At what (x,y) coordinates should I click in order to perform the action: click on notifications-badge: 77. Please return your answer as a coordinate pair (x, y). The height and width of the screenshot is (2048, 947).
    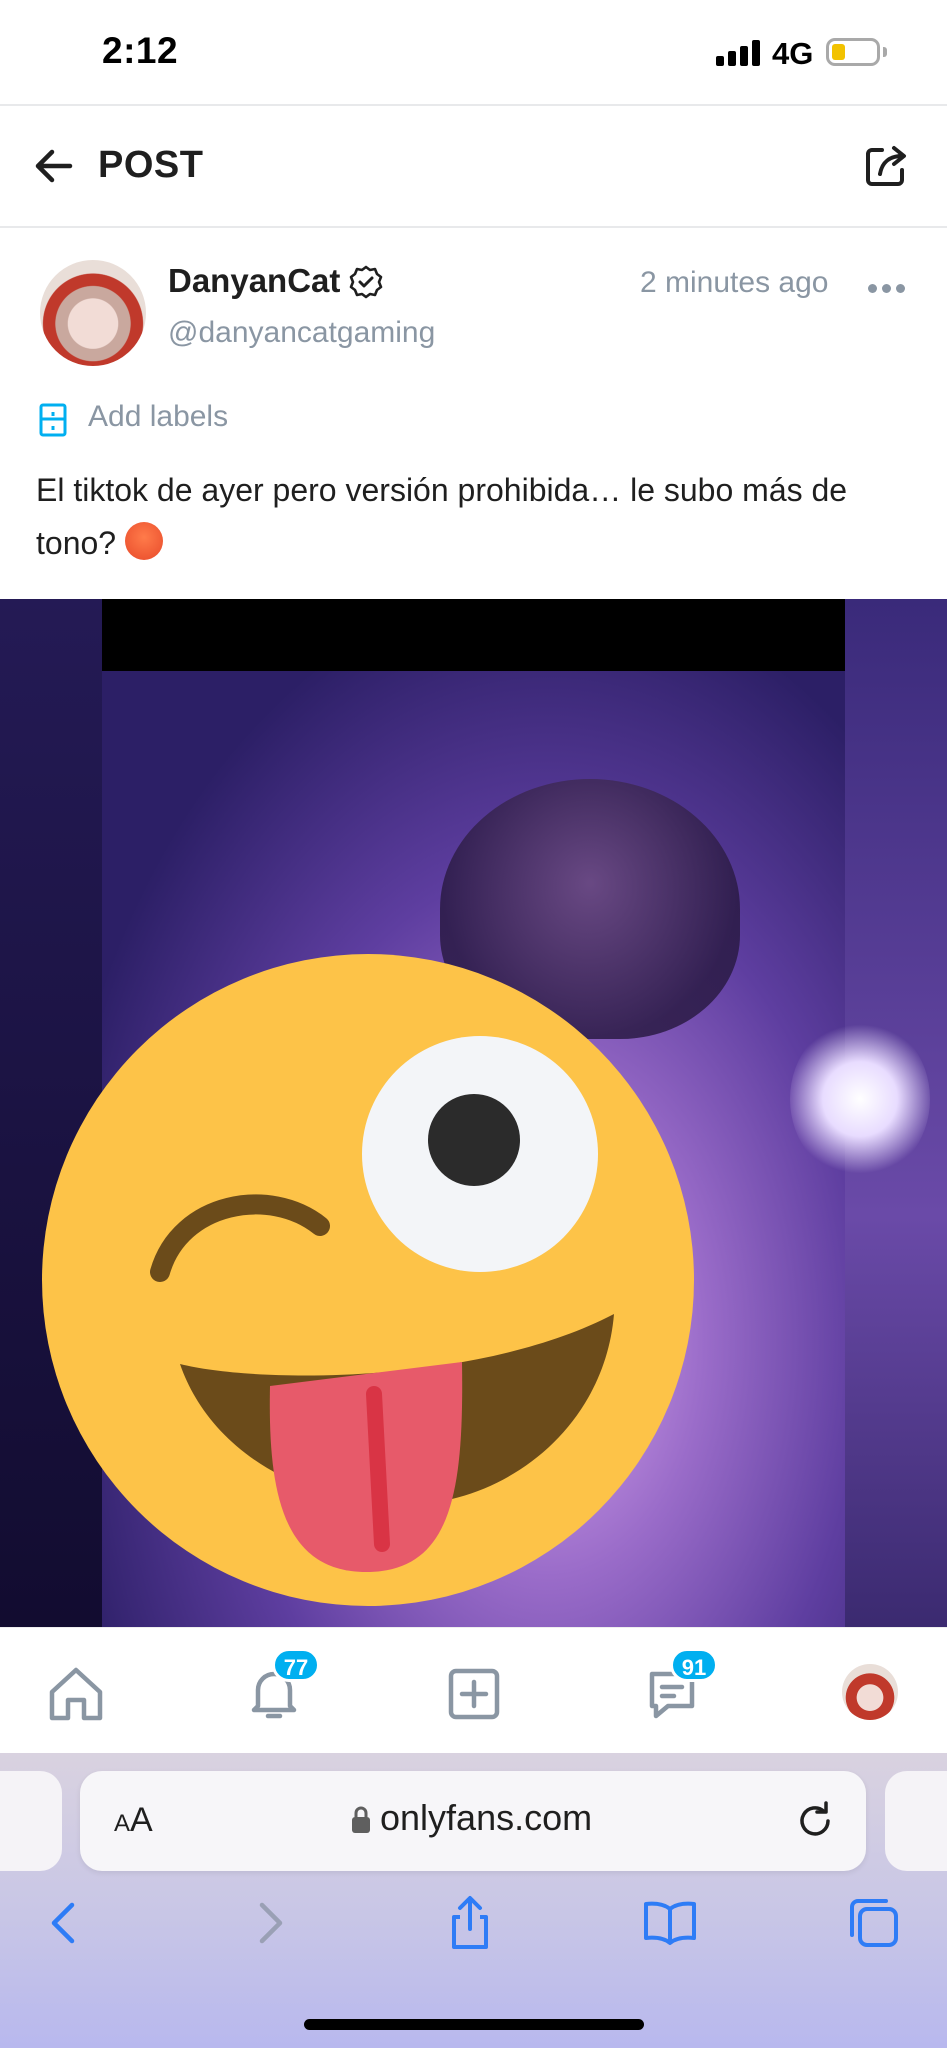
    Looking at the image, I should click on (296, 1665).